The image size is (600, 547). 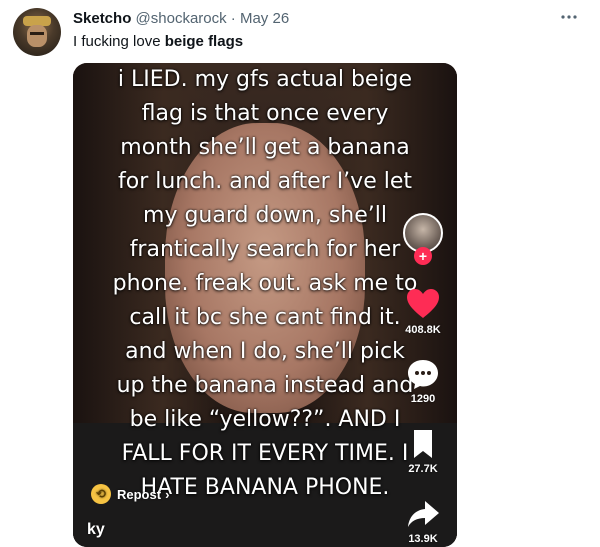 What do you see at coordinates (423, 514) in the screenshot?
I see `share-arrow-icon` at bounding box center [423, 514].